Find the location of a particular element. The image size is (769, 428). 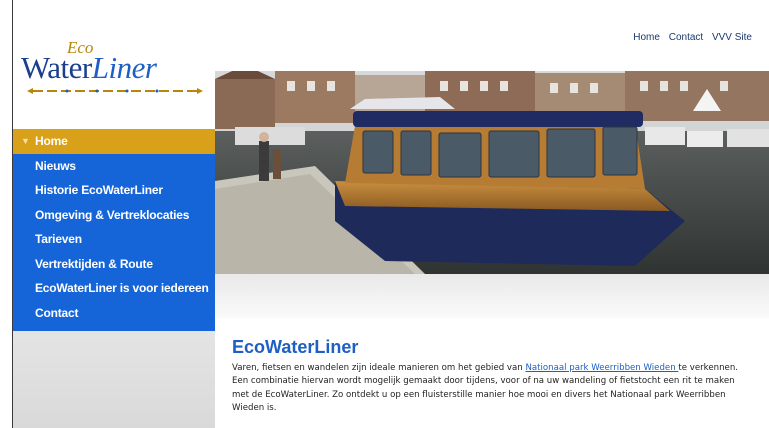

top-nav: Home Contact VVV Site is located at coordinates (689, 37).